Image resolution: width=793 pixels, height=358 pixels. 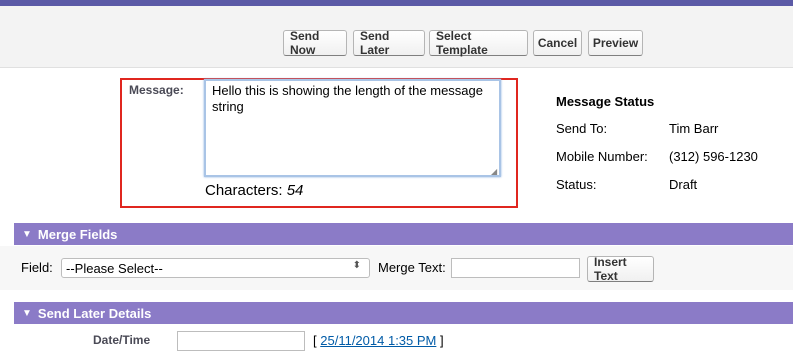 I want to click on select-template-button: Select Template, so click(x=478, y=43).